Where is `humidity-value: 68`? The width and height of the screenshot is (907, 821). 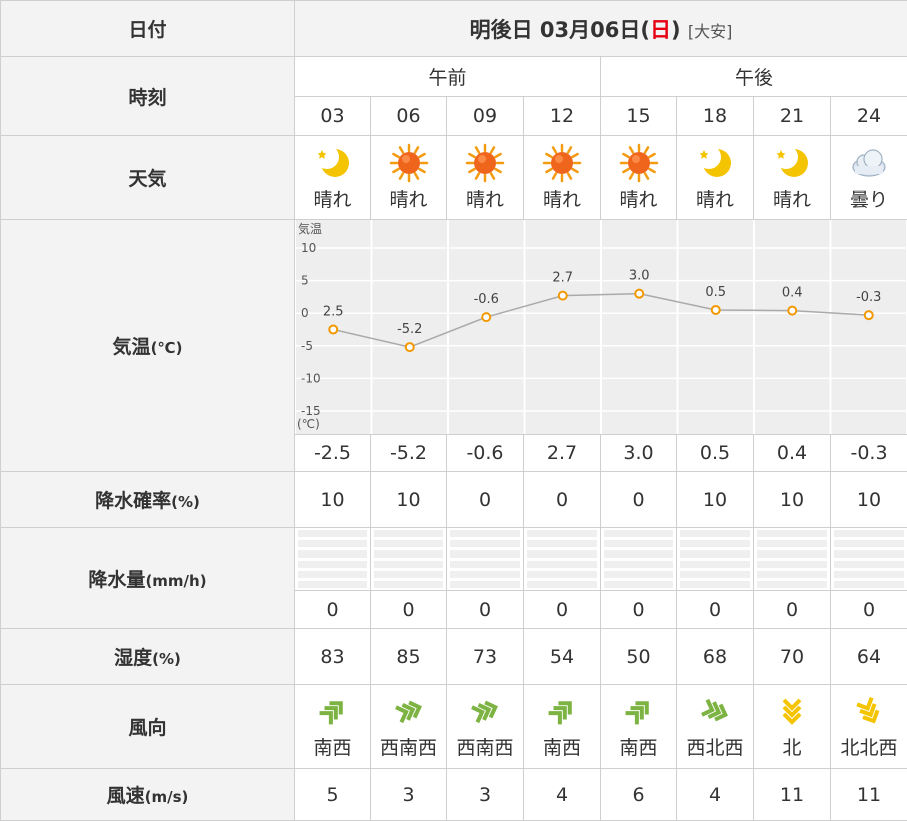
humidity-value: 68 is located at coordinates (715, 656).